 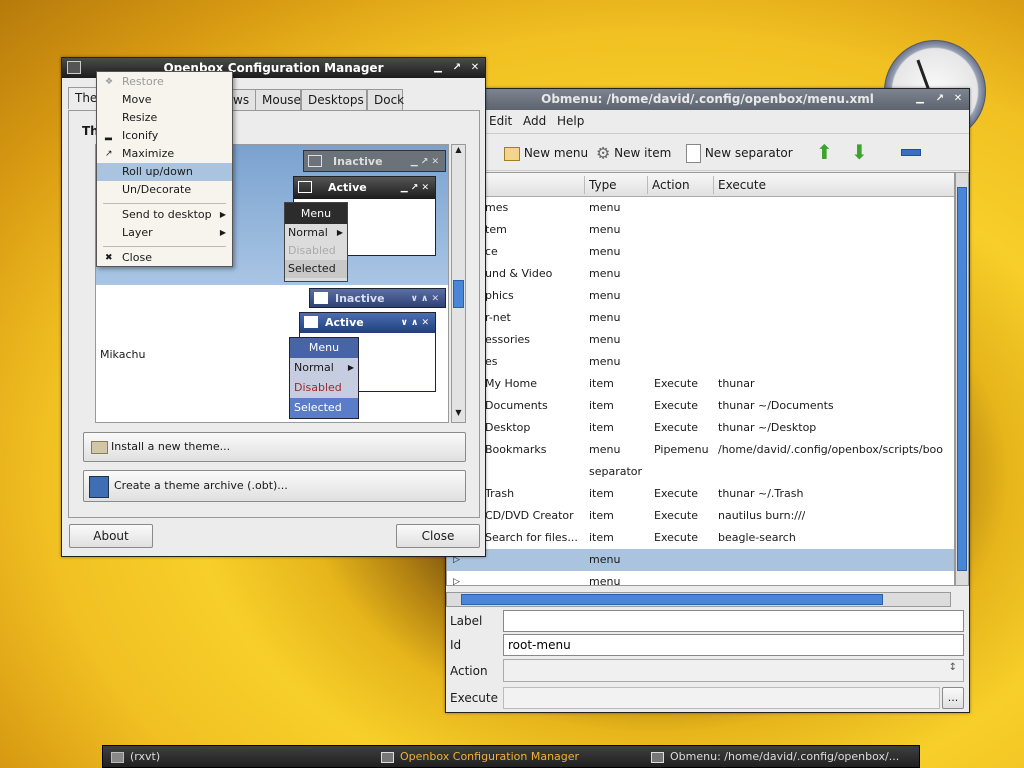 I want to click on row-label: Desktop, so click(x=508, y=427).